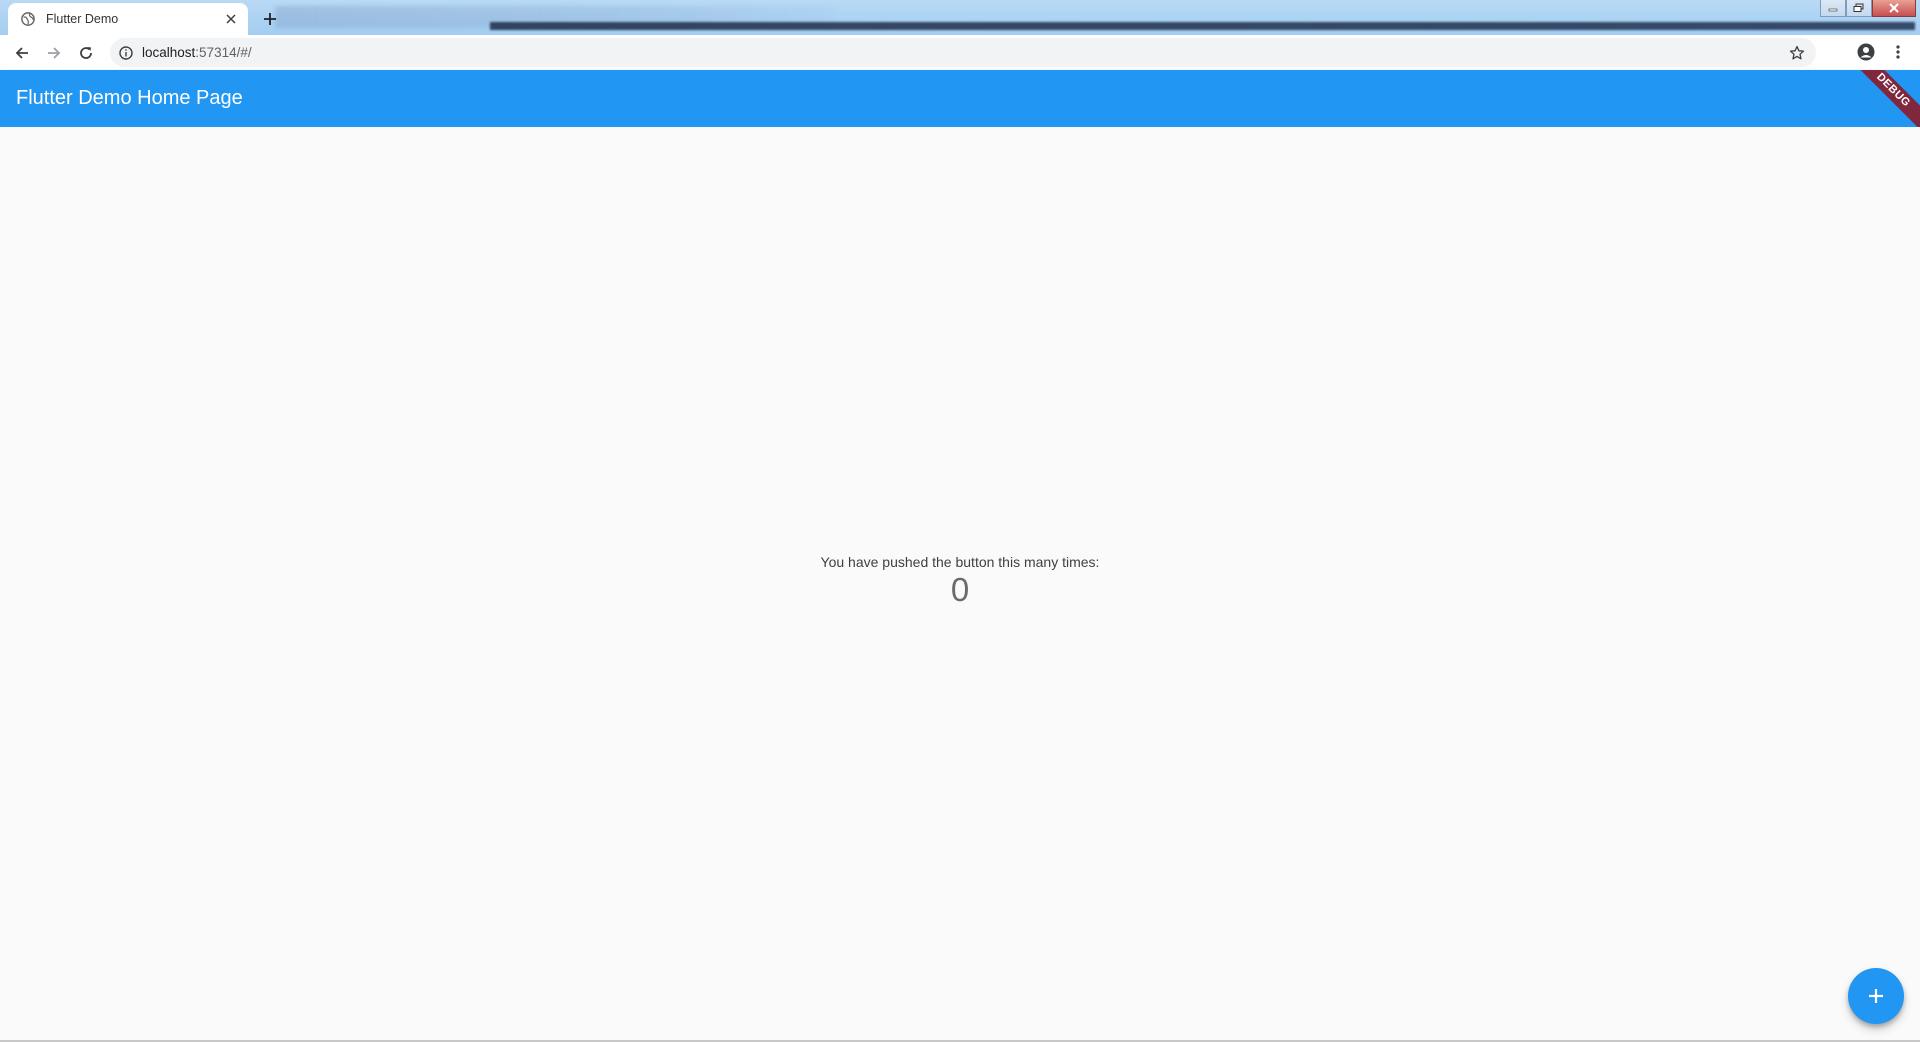  Describe the element at coordinates (128, 19) in the screenshot. I see `tab-flutter-demo: Flutter Demo` at that location.